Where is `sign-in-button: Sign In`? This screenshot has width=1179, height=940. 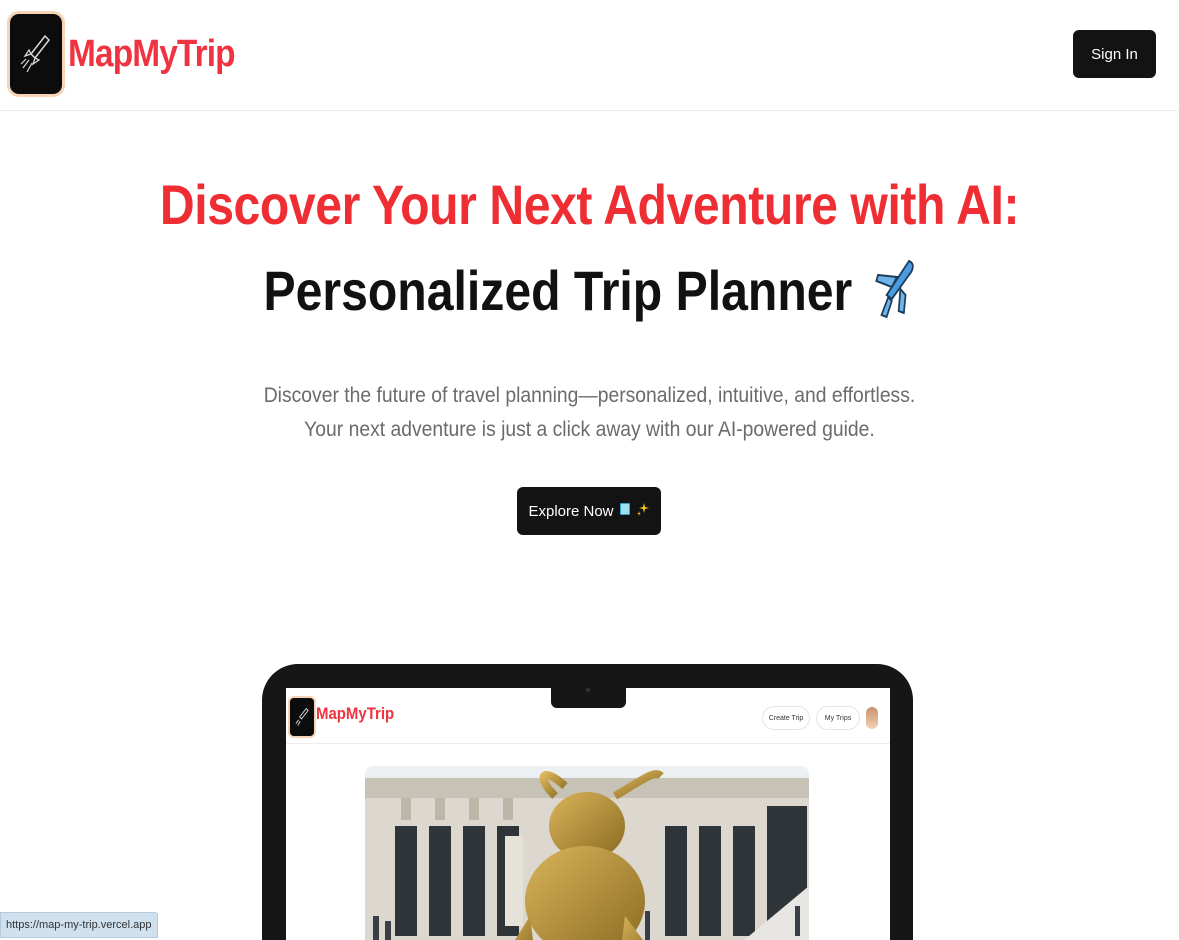 sign-in-button: Sign In is located at coordinates (1114, 54).